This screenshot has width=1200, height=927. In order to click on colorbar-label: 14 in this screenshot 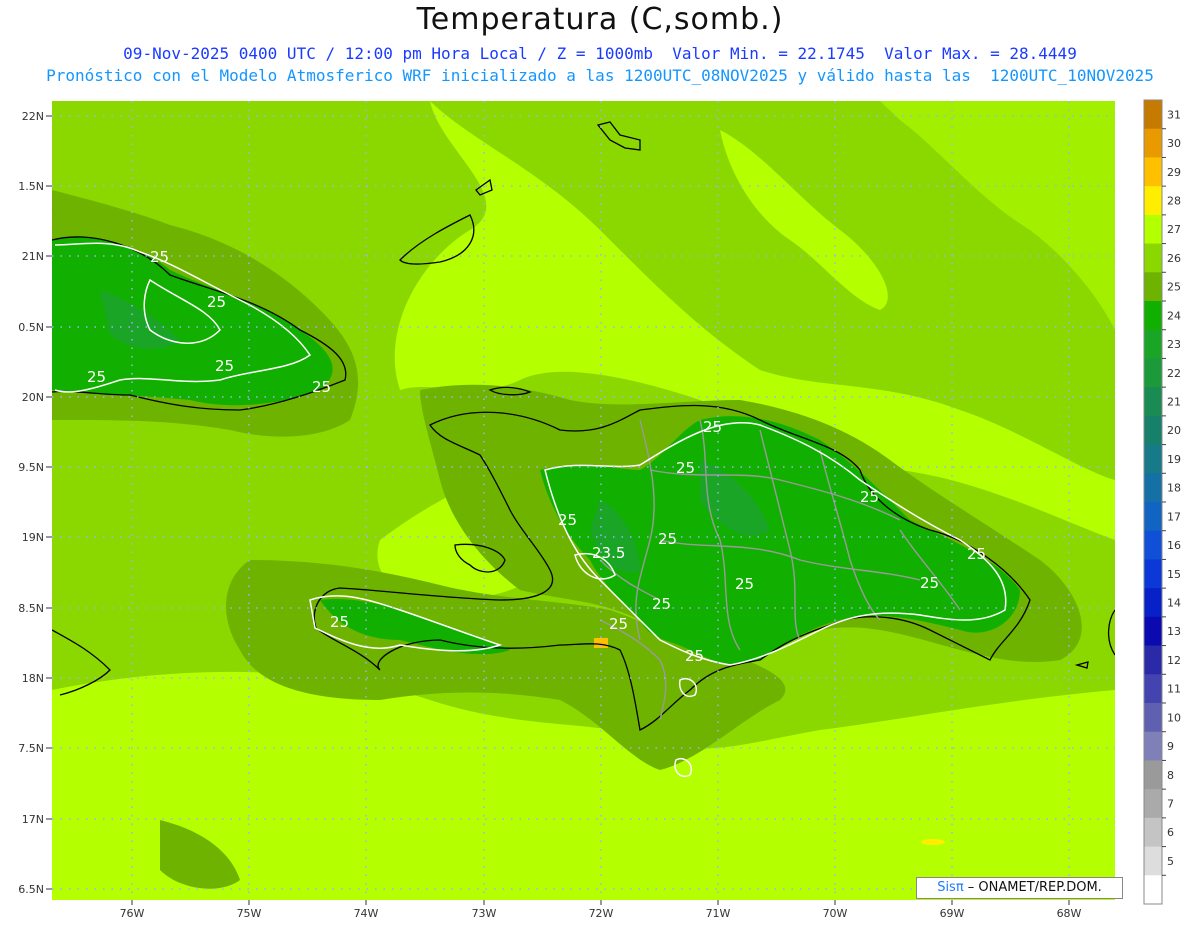, I will do `click(1174, 603)`.